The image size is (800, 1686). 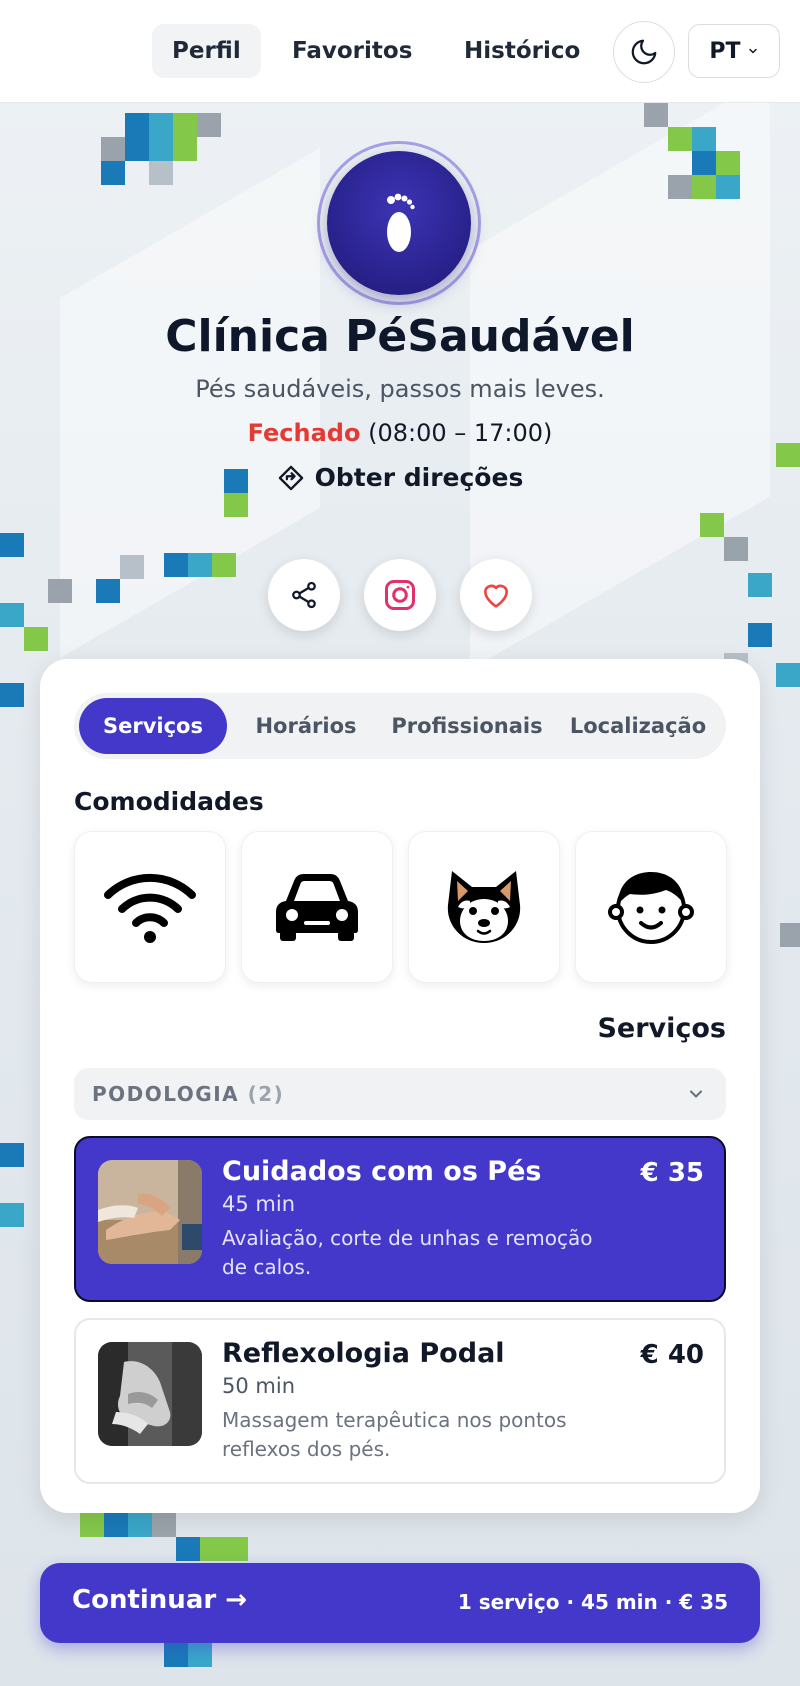 I want to click on language-selector: PT, so click(x=734, y=51).